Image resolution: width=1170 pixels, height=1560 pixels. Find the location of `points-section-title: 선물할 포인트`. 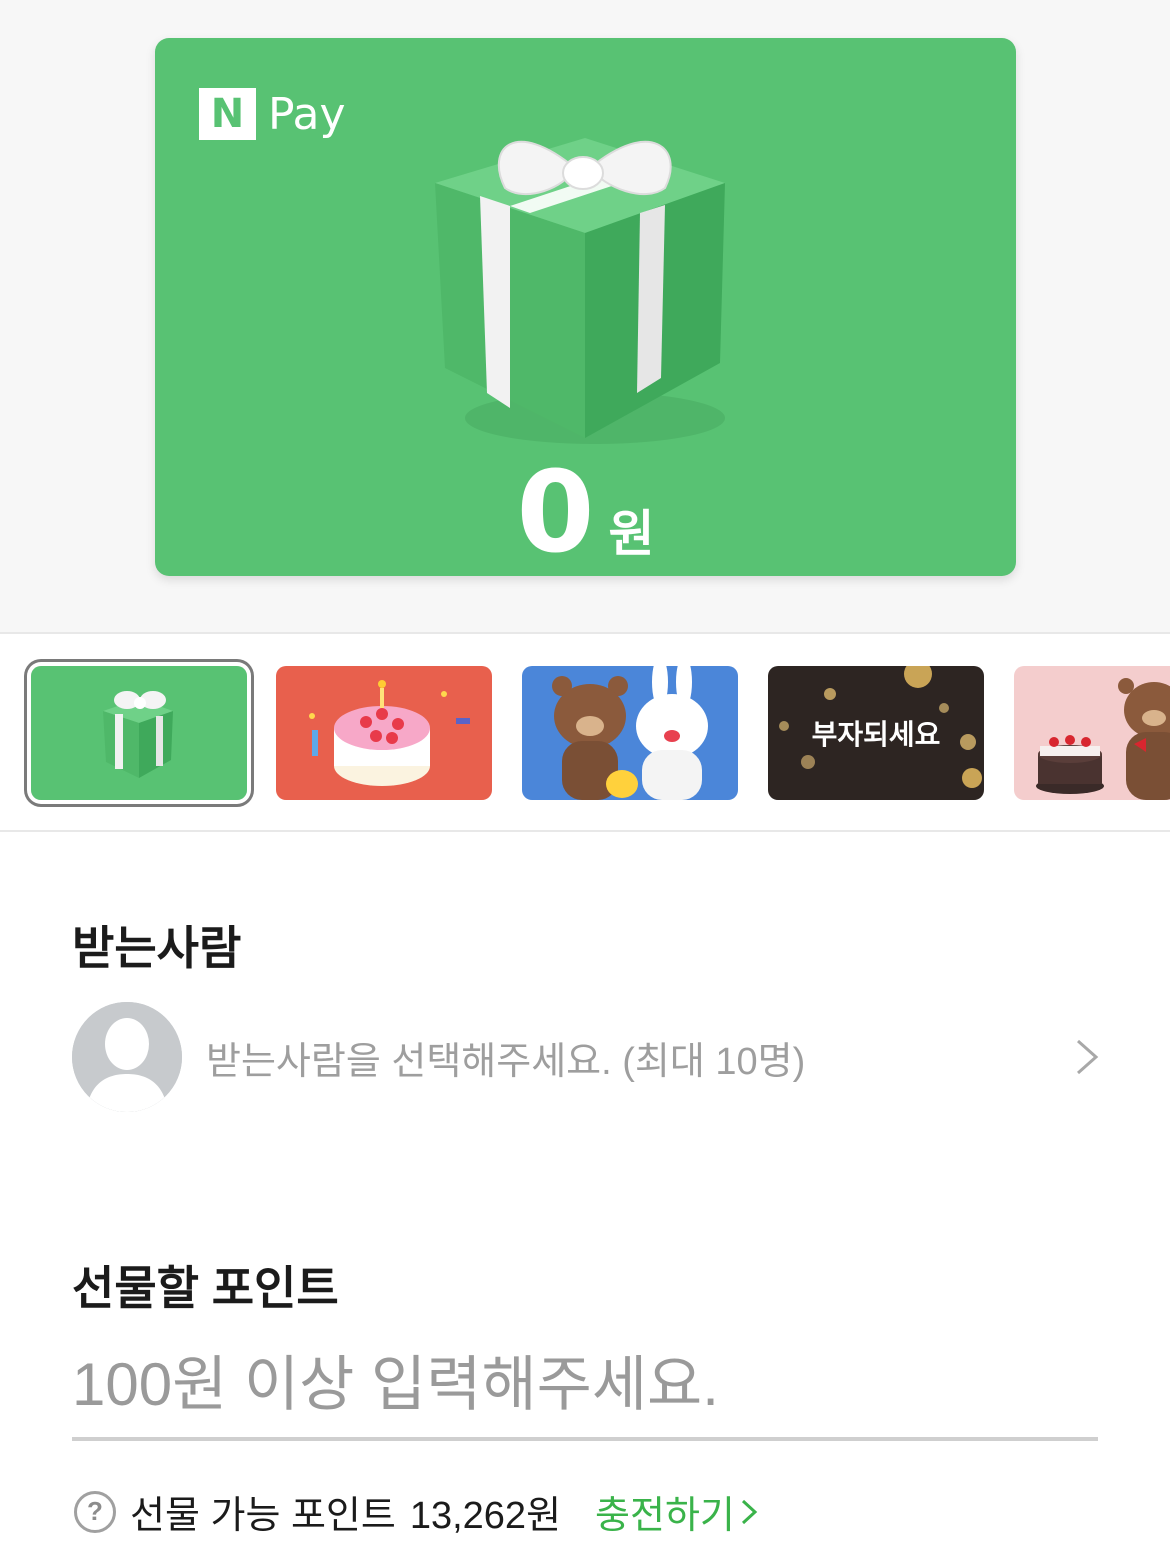

points-section-title: 선물할 포인트 is located at coordinates (205, 1288).